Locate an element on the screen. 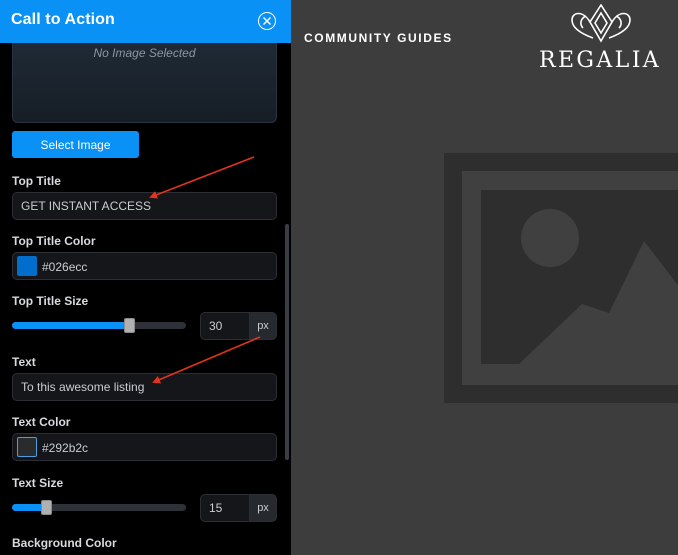 This screenshot has height=555, width=678. text-size-slider is located at coordinates (99, 507).